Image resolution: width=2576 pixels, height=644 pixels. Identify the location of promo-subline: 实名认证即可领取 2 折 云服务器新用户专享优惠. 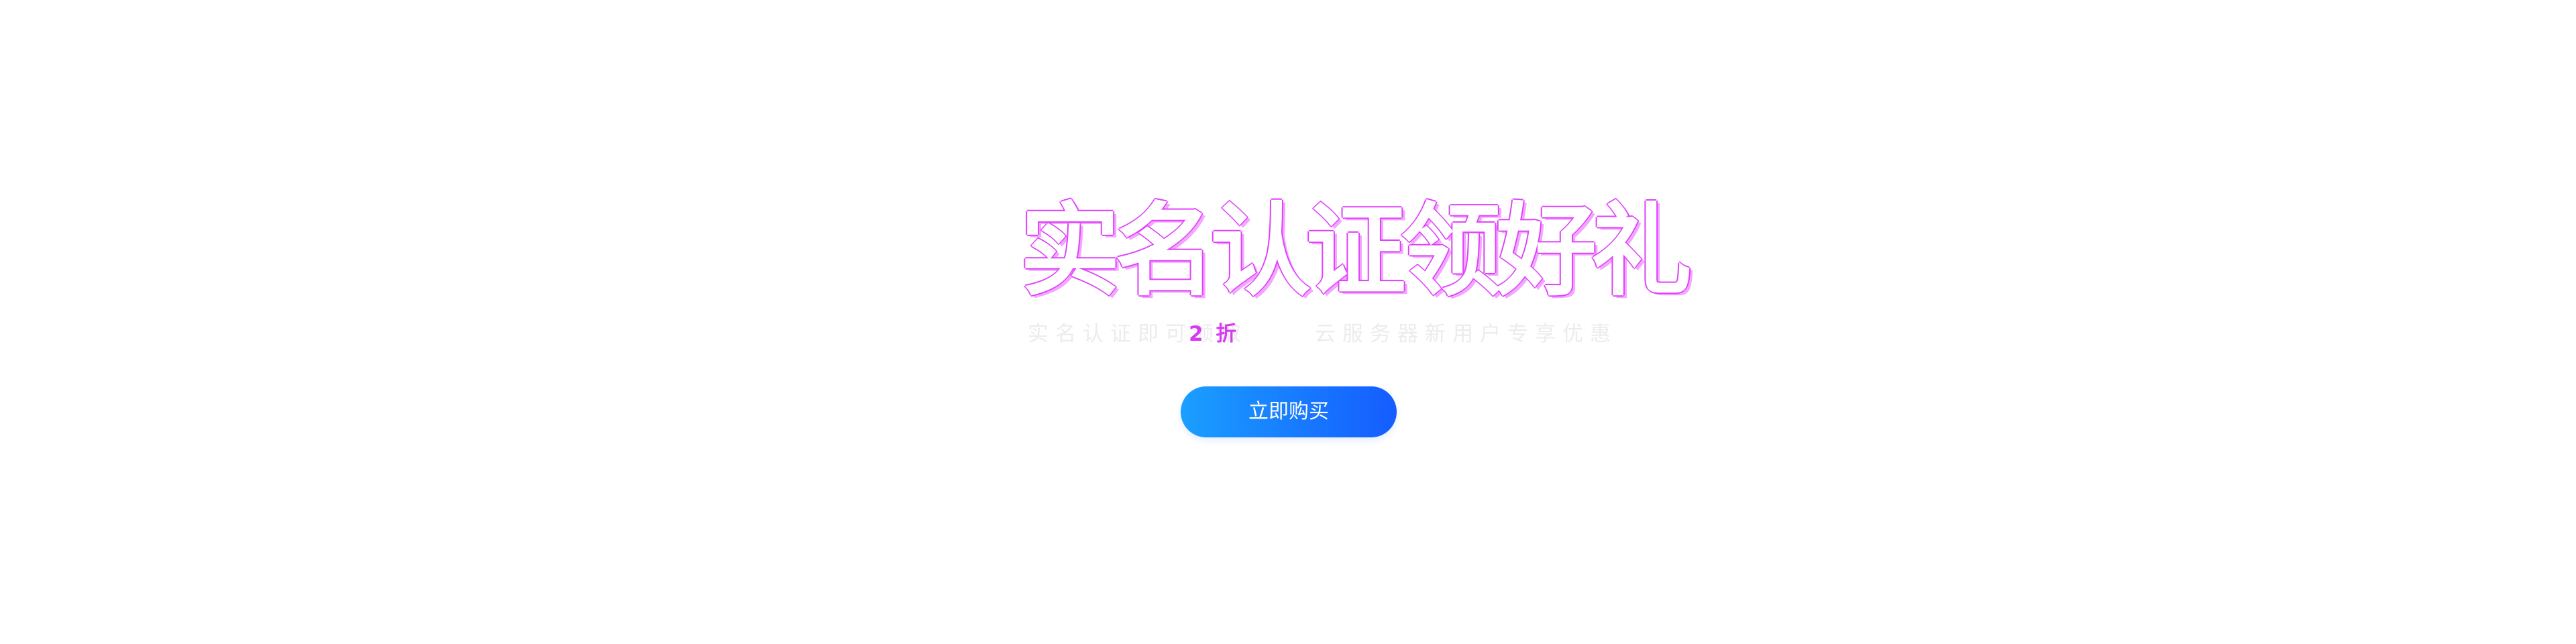
(1315, 334).